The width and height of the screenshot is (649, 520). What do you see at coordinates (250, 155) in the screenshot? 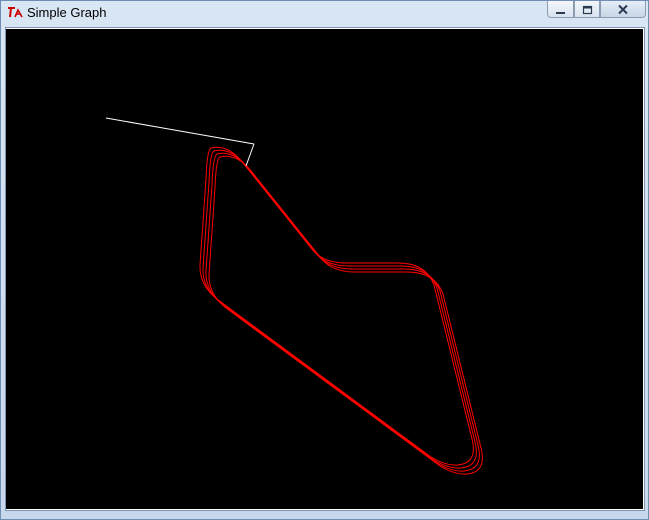
I see `white-line-connector` at bounding box center [250, 155].